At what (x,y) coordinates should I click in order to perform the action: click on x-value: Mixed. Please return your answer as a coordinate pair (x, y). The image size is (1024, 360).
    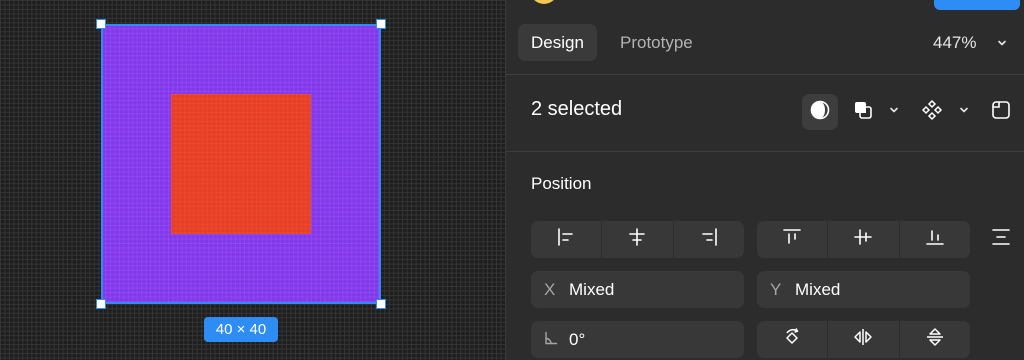
    Looking at the image, I should click on (591, 290).